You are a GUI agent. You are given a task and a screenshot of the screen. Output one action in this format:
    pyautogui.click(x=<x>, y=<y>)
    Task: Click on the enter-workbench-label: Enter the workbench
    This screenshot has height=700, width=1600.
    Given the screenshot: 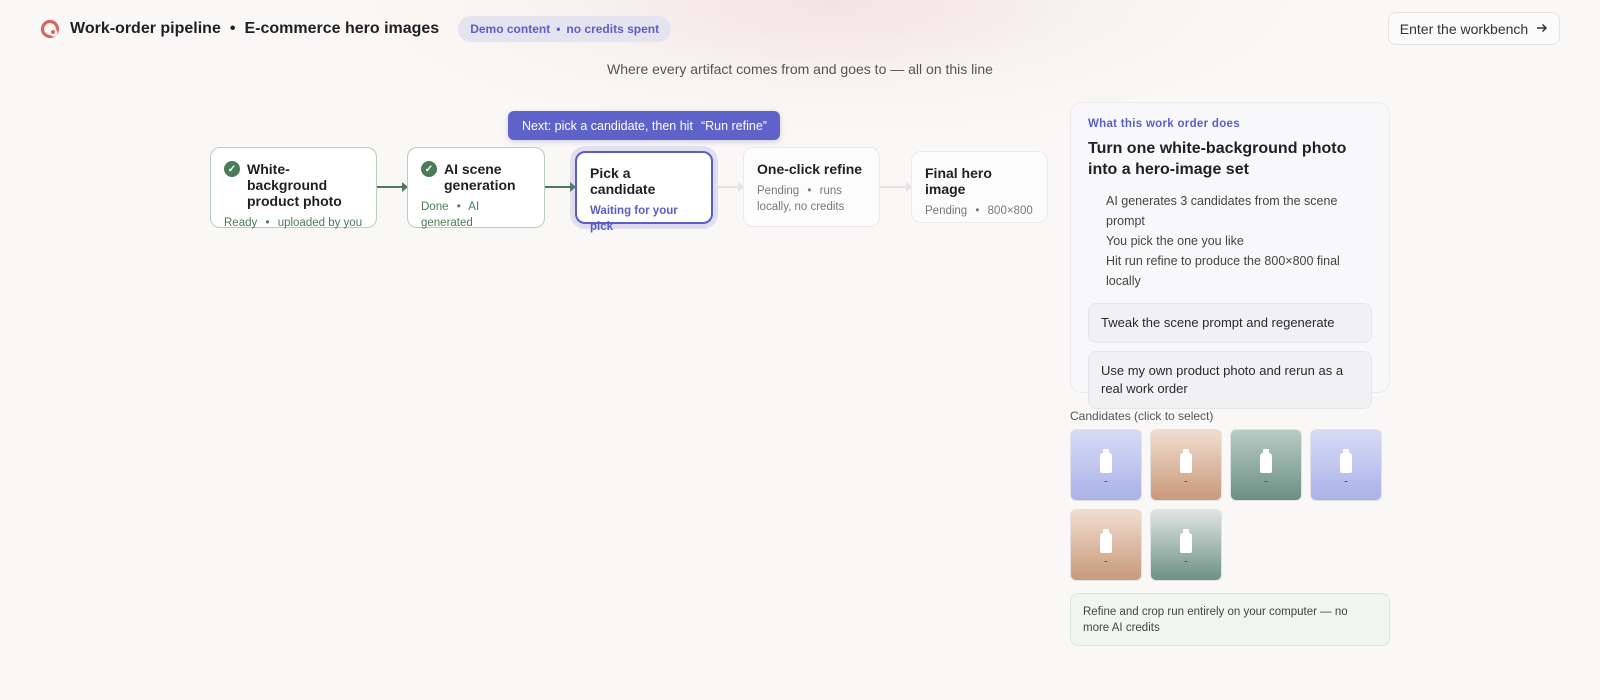 What is the action you would take?
    pyautogui.click(x=1464, y=28)
    